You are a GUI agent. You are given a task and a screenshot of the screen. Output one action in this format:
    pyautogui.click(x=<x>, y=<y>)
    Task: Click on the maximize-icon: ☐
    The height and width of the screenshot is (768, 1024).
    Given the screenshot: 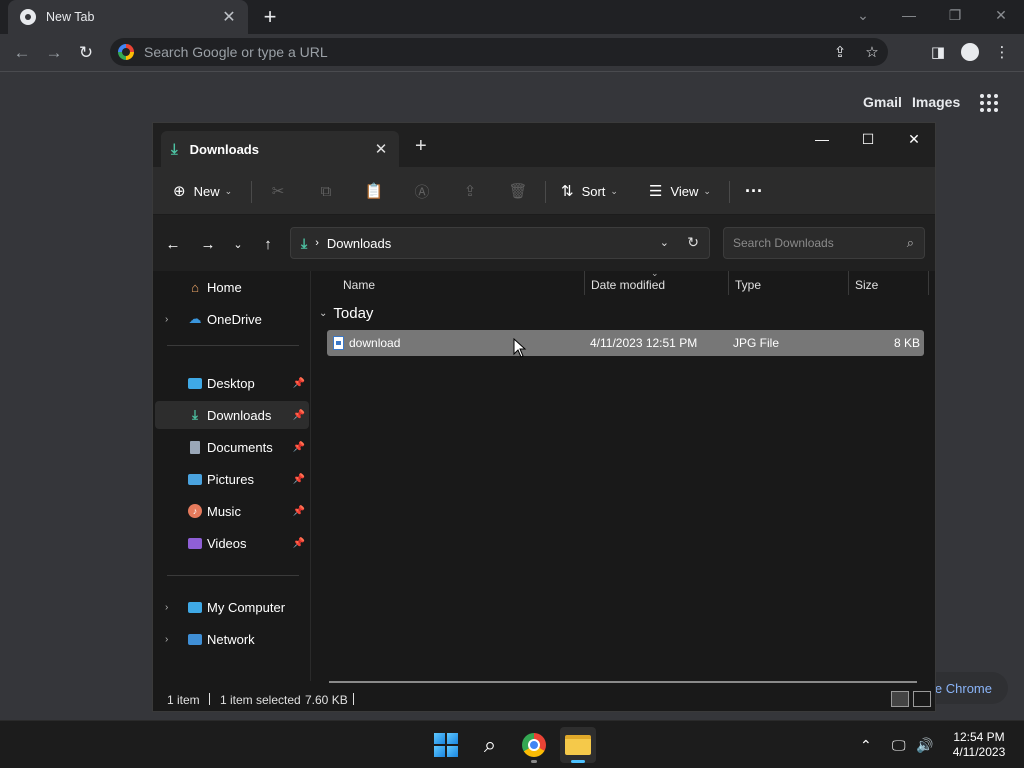 What is the action you would take?
    pyautogui.click(x=868, y=139)
    